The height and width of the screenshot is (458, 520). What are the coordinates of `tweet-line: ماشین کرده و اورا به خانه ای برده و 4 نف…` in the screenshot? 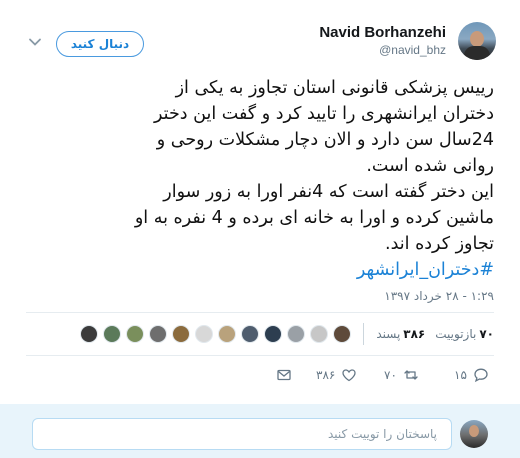 It's located at (314, 218).